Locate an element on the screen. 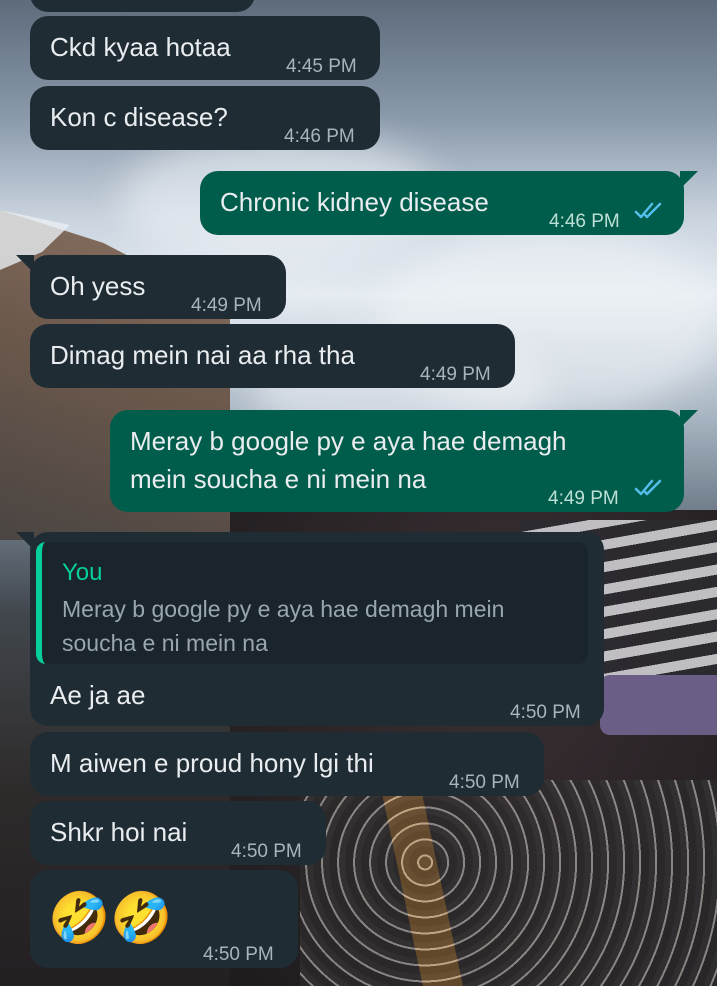 This screenshot has width=717, height=986. message-bubble-incoming-emoji: 🤣🤣 4:50 PM is located at coordinates (164, 919).